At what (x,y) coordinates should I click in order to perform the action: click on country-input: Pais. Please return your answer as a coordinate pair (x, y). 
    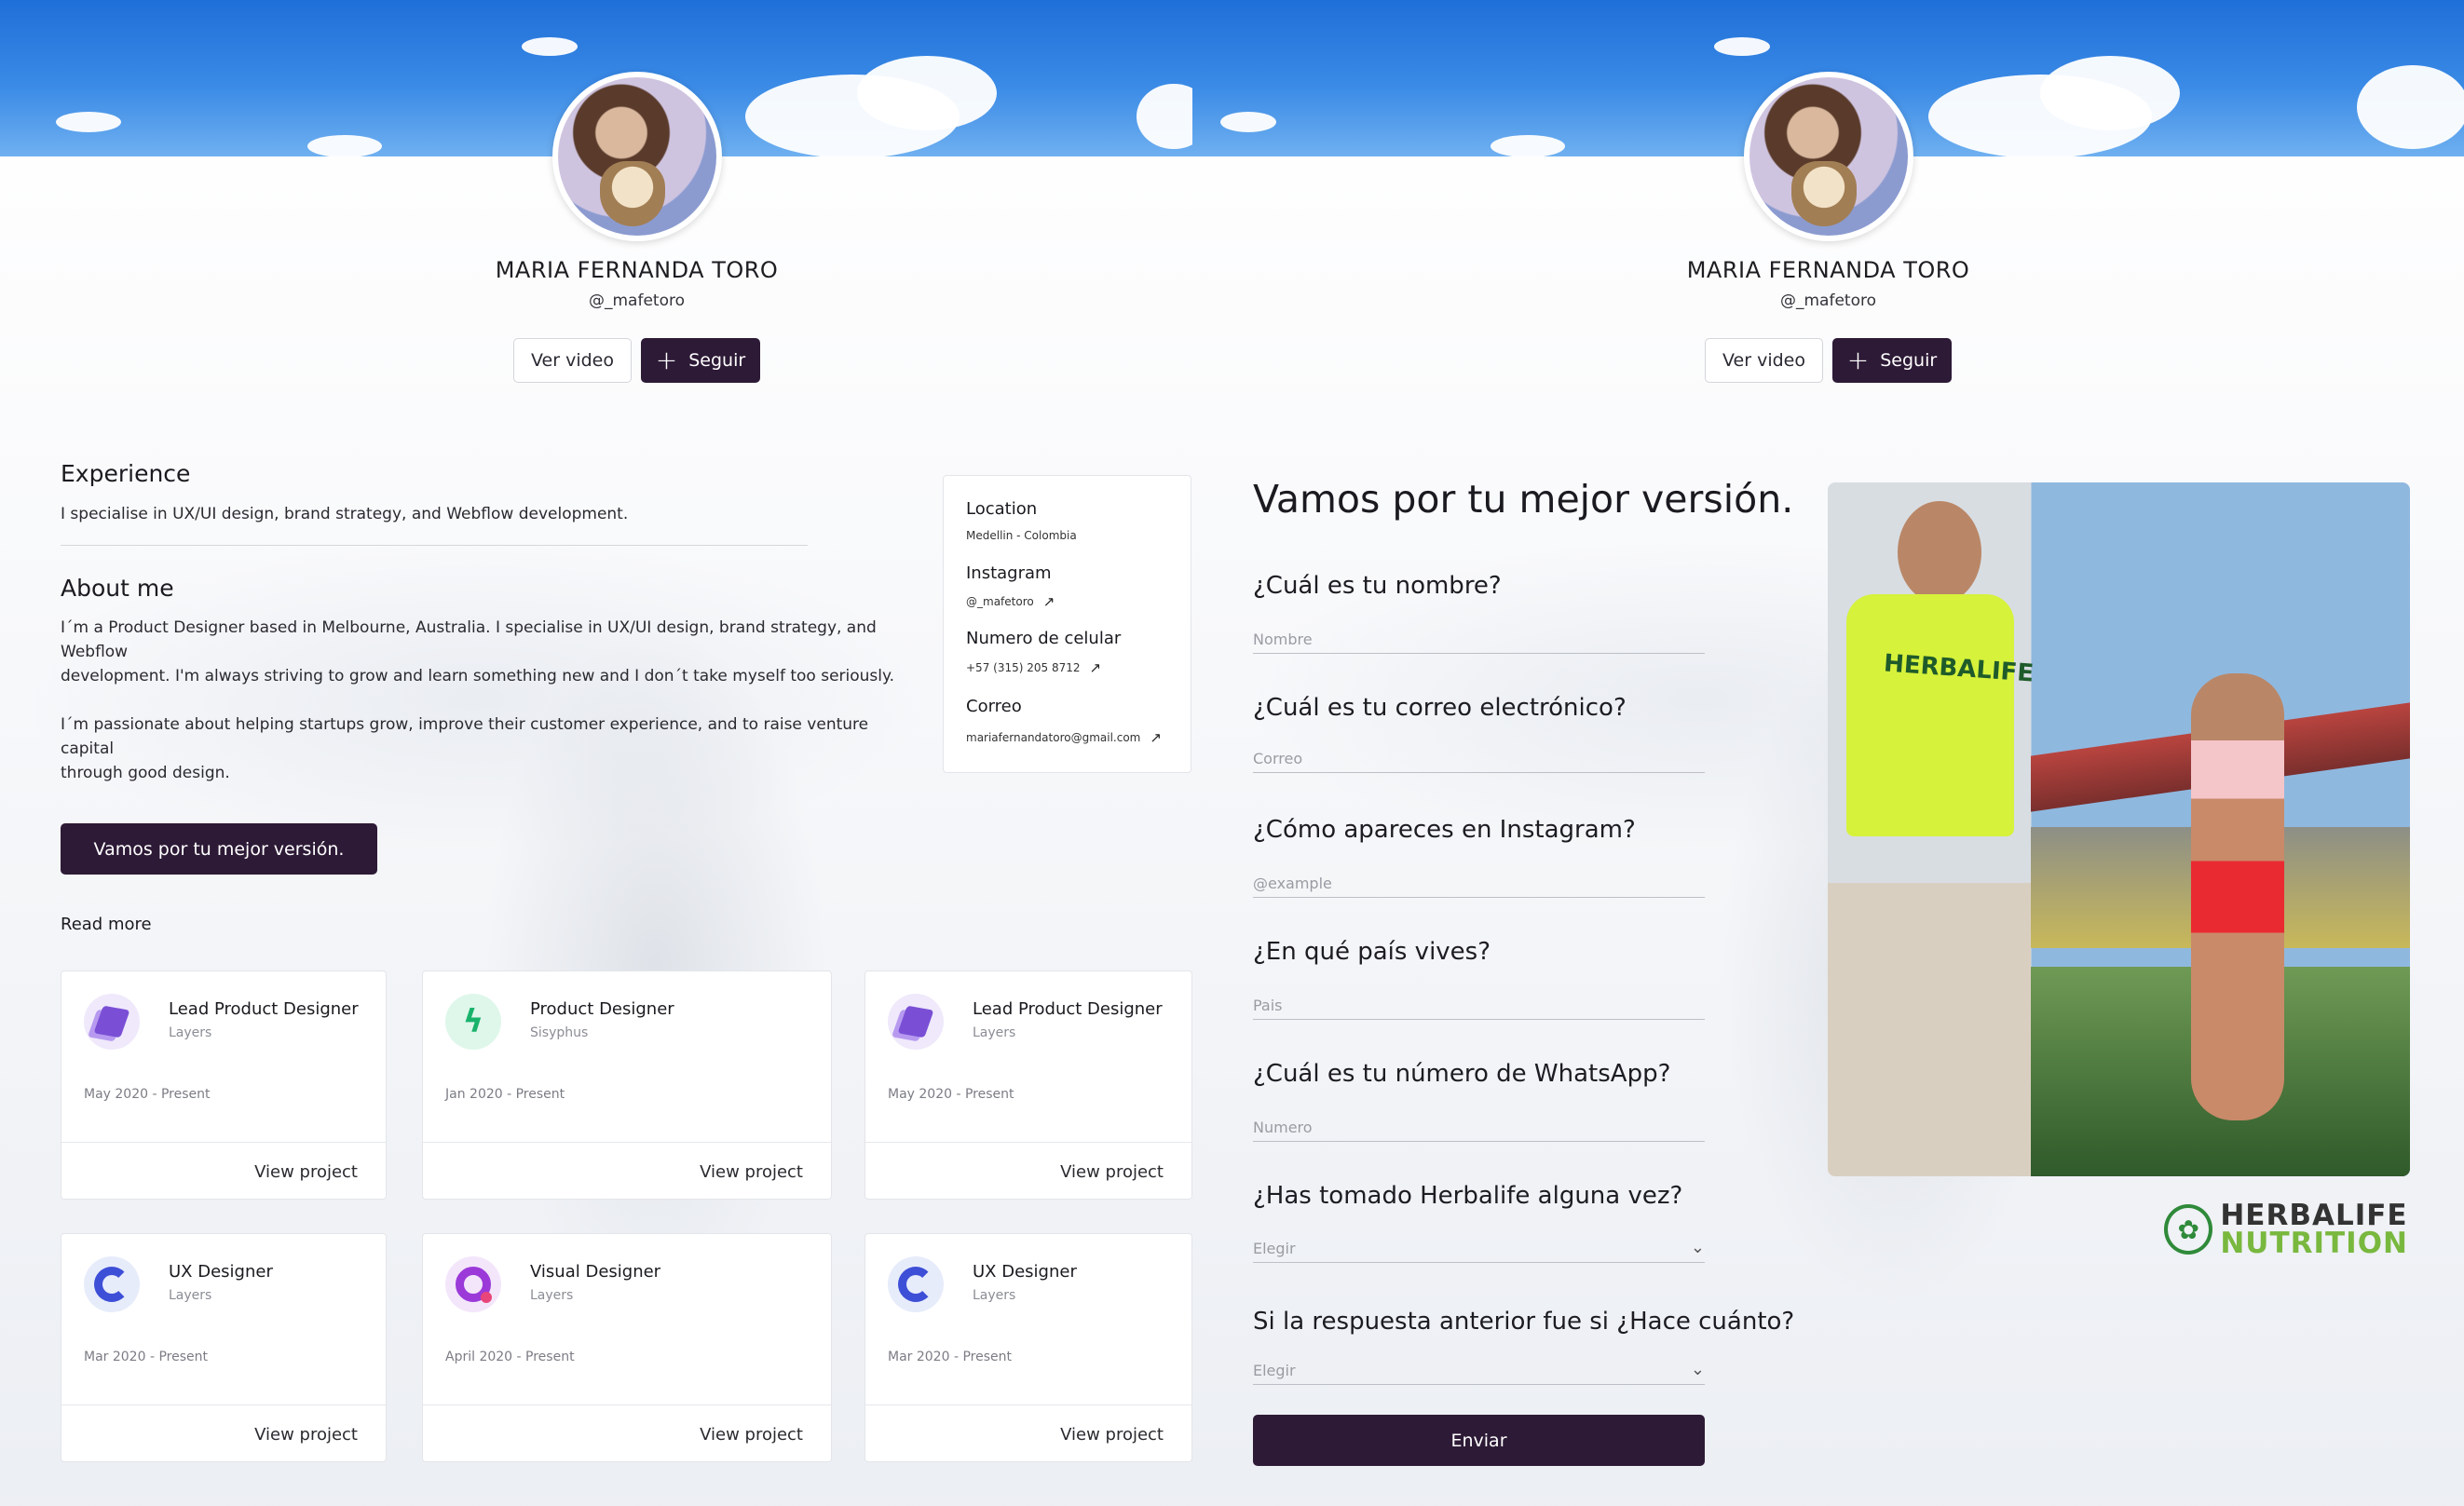
    Looking at the image, I should click on (1479, 1001).